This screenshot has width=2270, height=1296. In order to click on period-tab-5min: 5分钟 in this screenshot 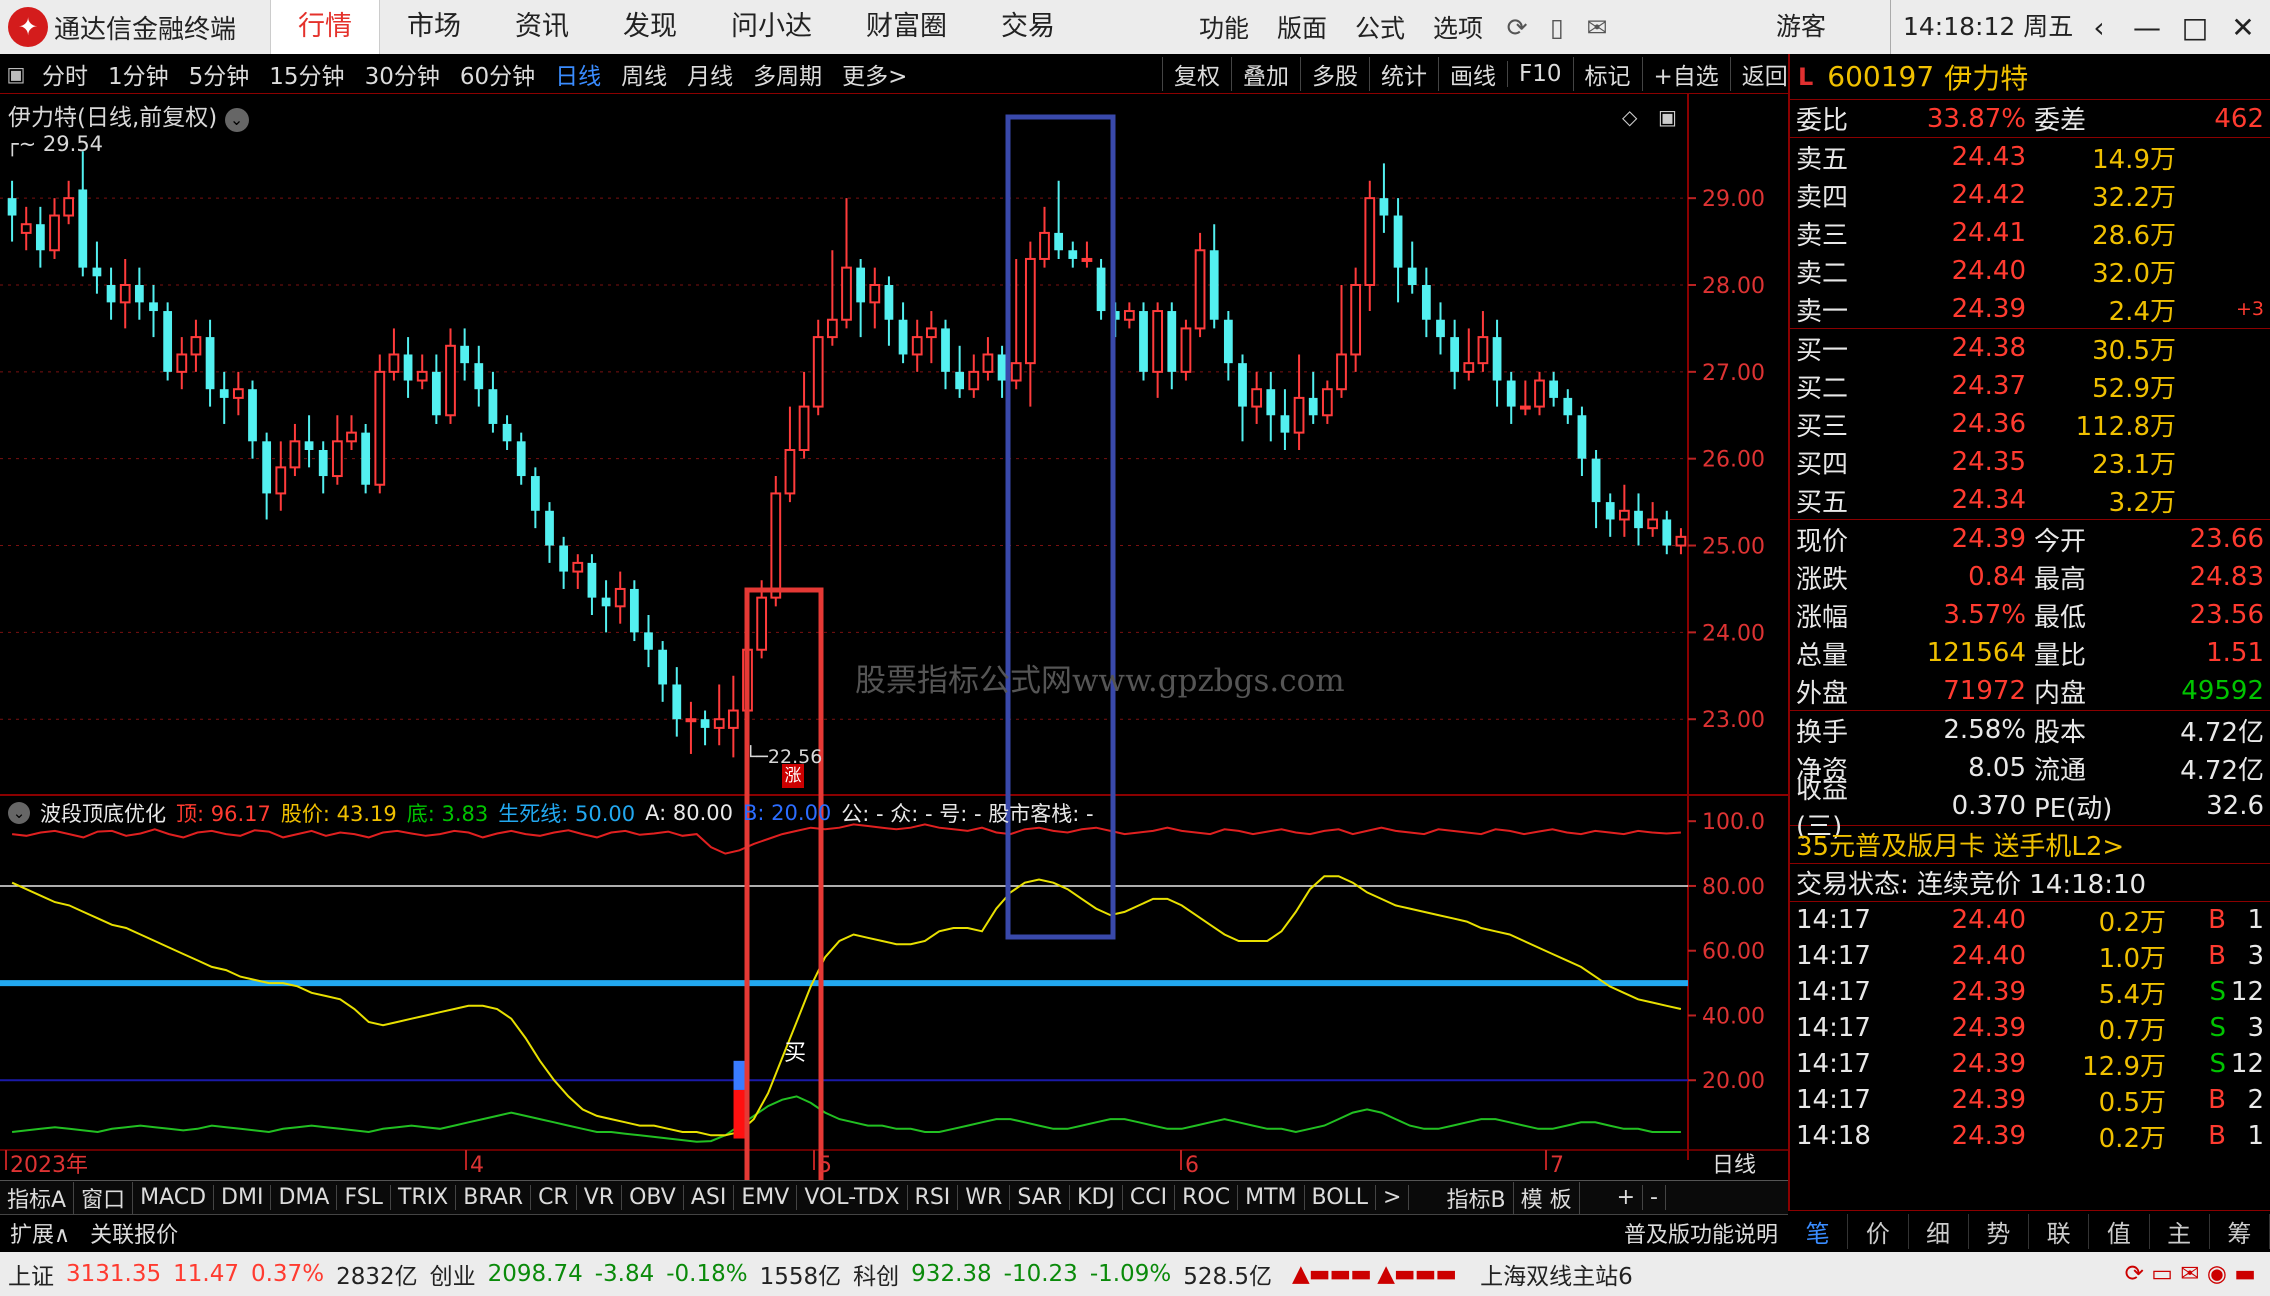, I will do `click(219, 74)`.